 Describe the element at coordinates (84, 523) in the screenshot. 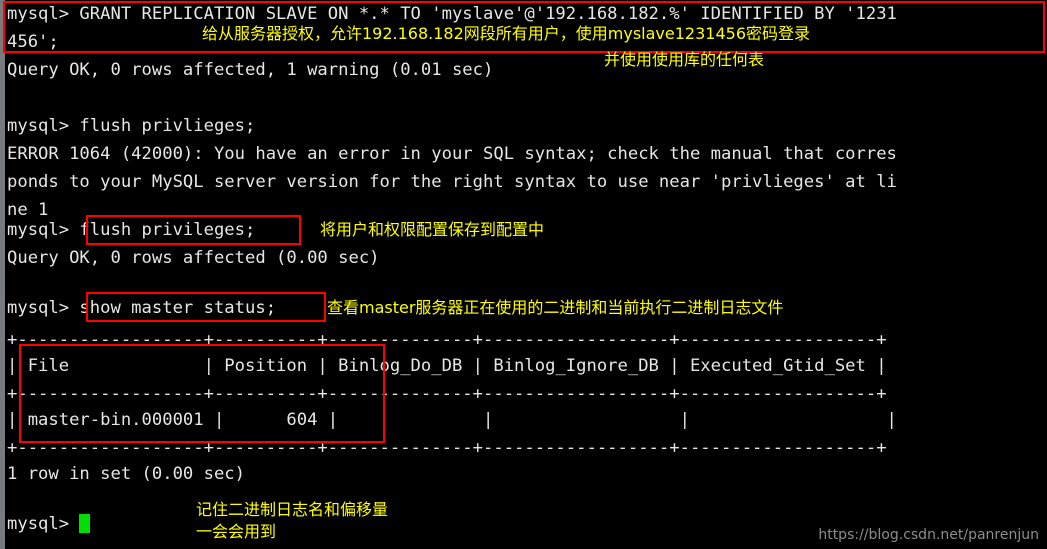

I see `text-cursor` at that location.